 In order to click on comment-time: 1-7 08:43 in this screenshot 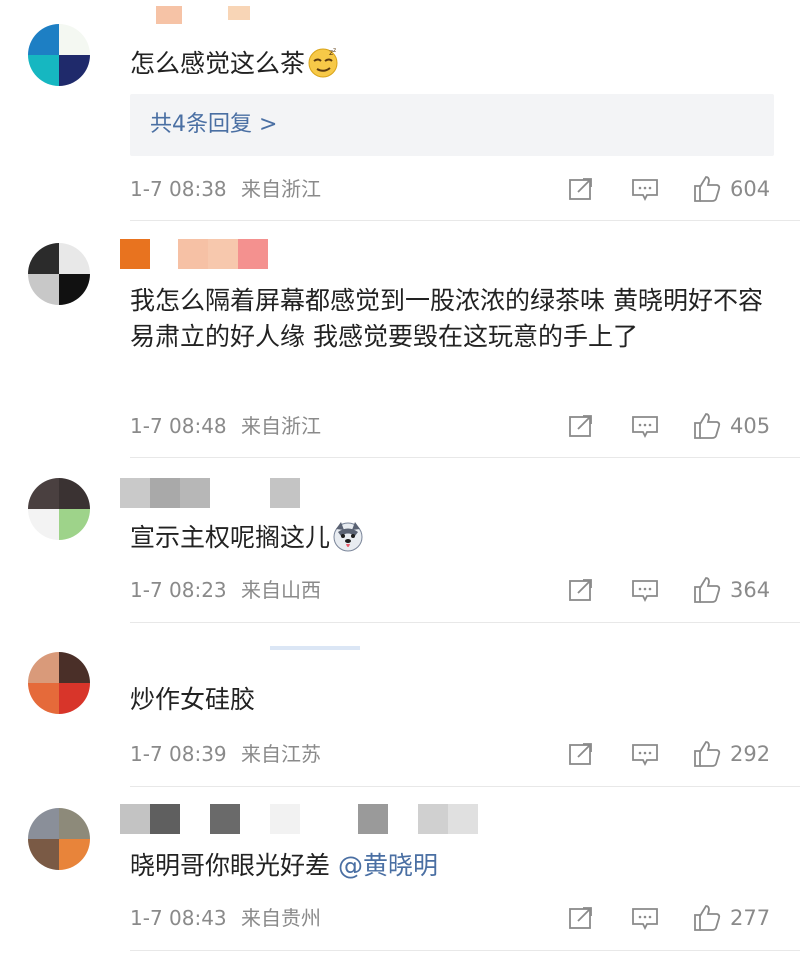, I will do `click(178, 918)`.